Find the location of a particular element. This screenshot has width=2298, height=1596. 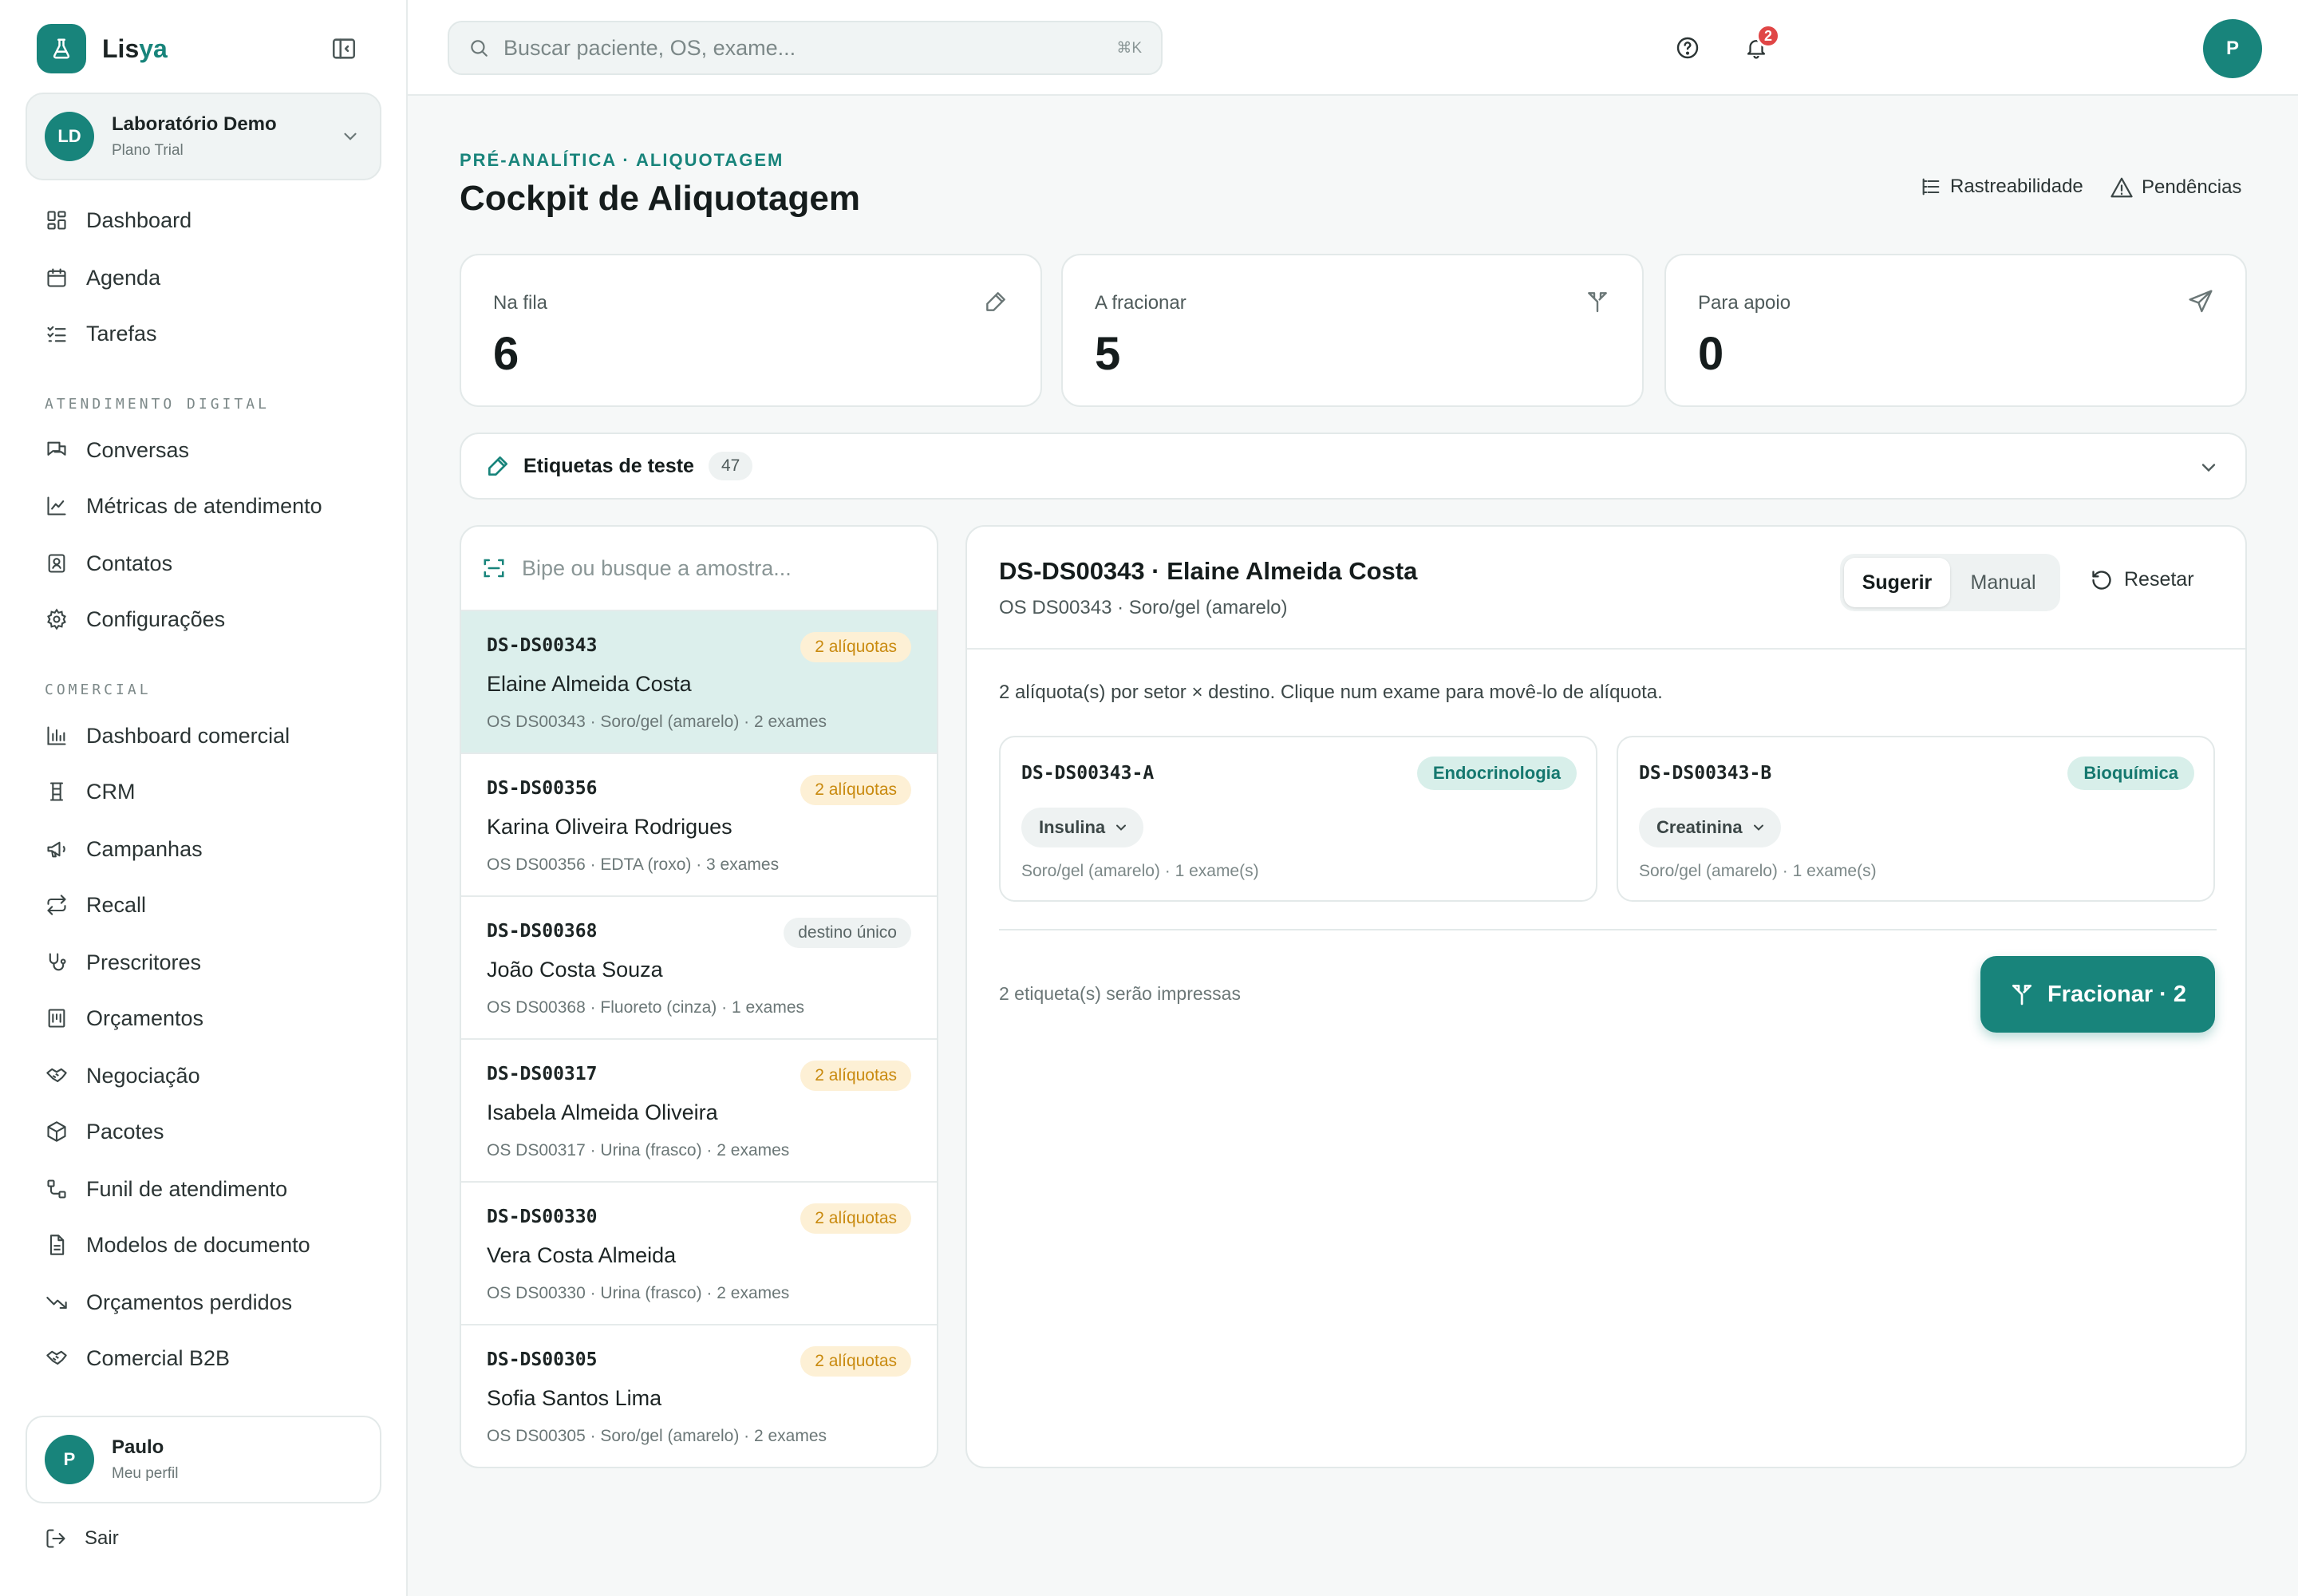

test-labels-accordion: Etiquetas de teste 47 is located at coordinates (1354, 466).